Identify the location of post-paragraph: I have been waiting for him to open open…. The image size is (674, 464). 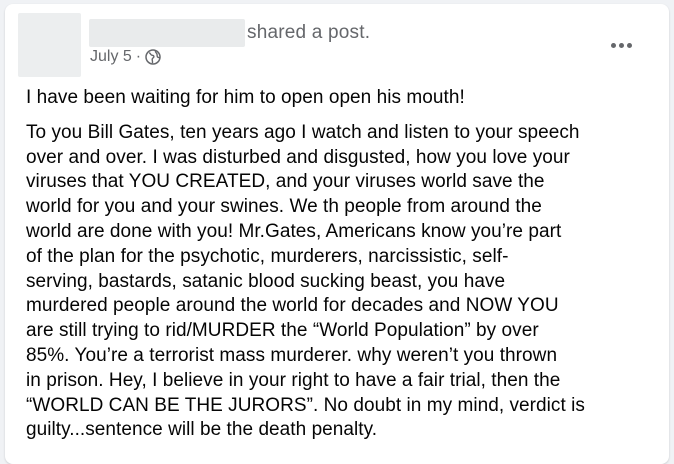
(245, 97).